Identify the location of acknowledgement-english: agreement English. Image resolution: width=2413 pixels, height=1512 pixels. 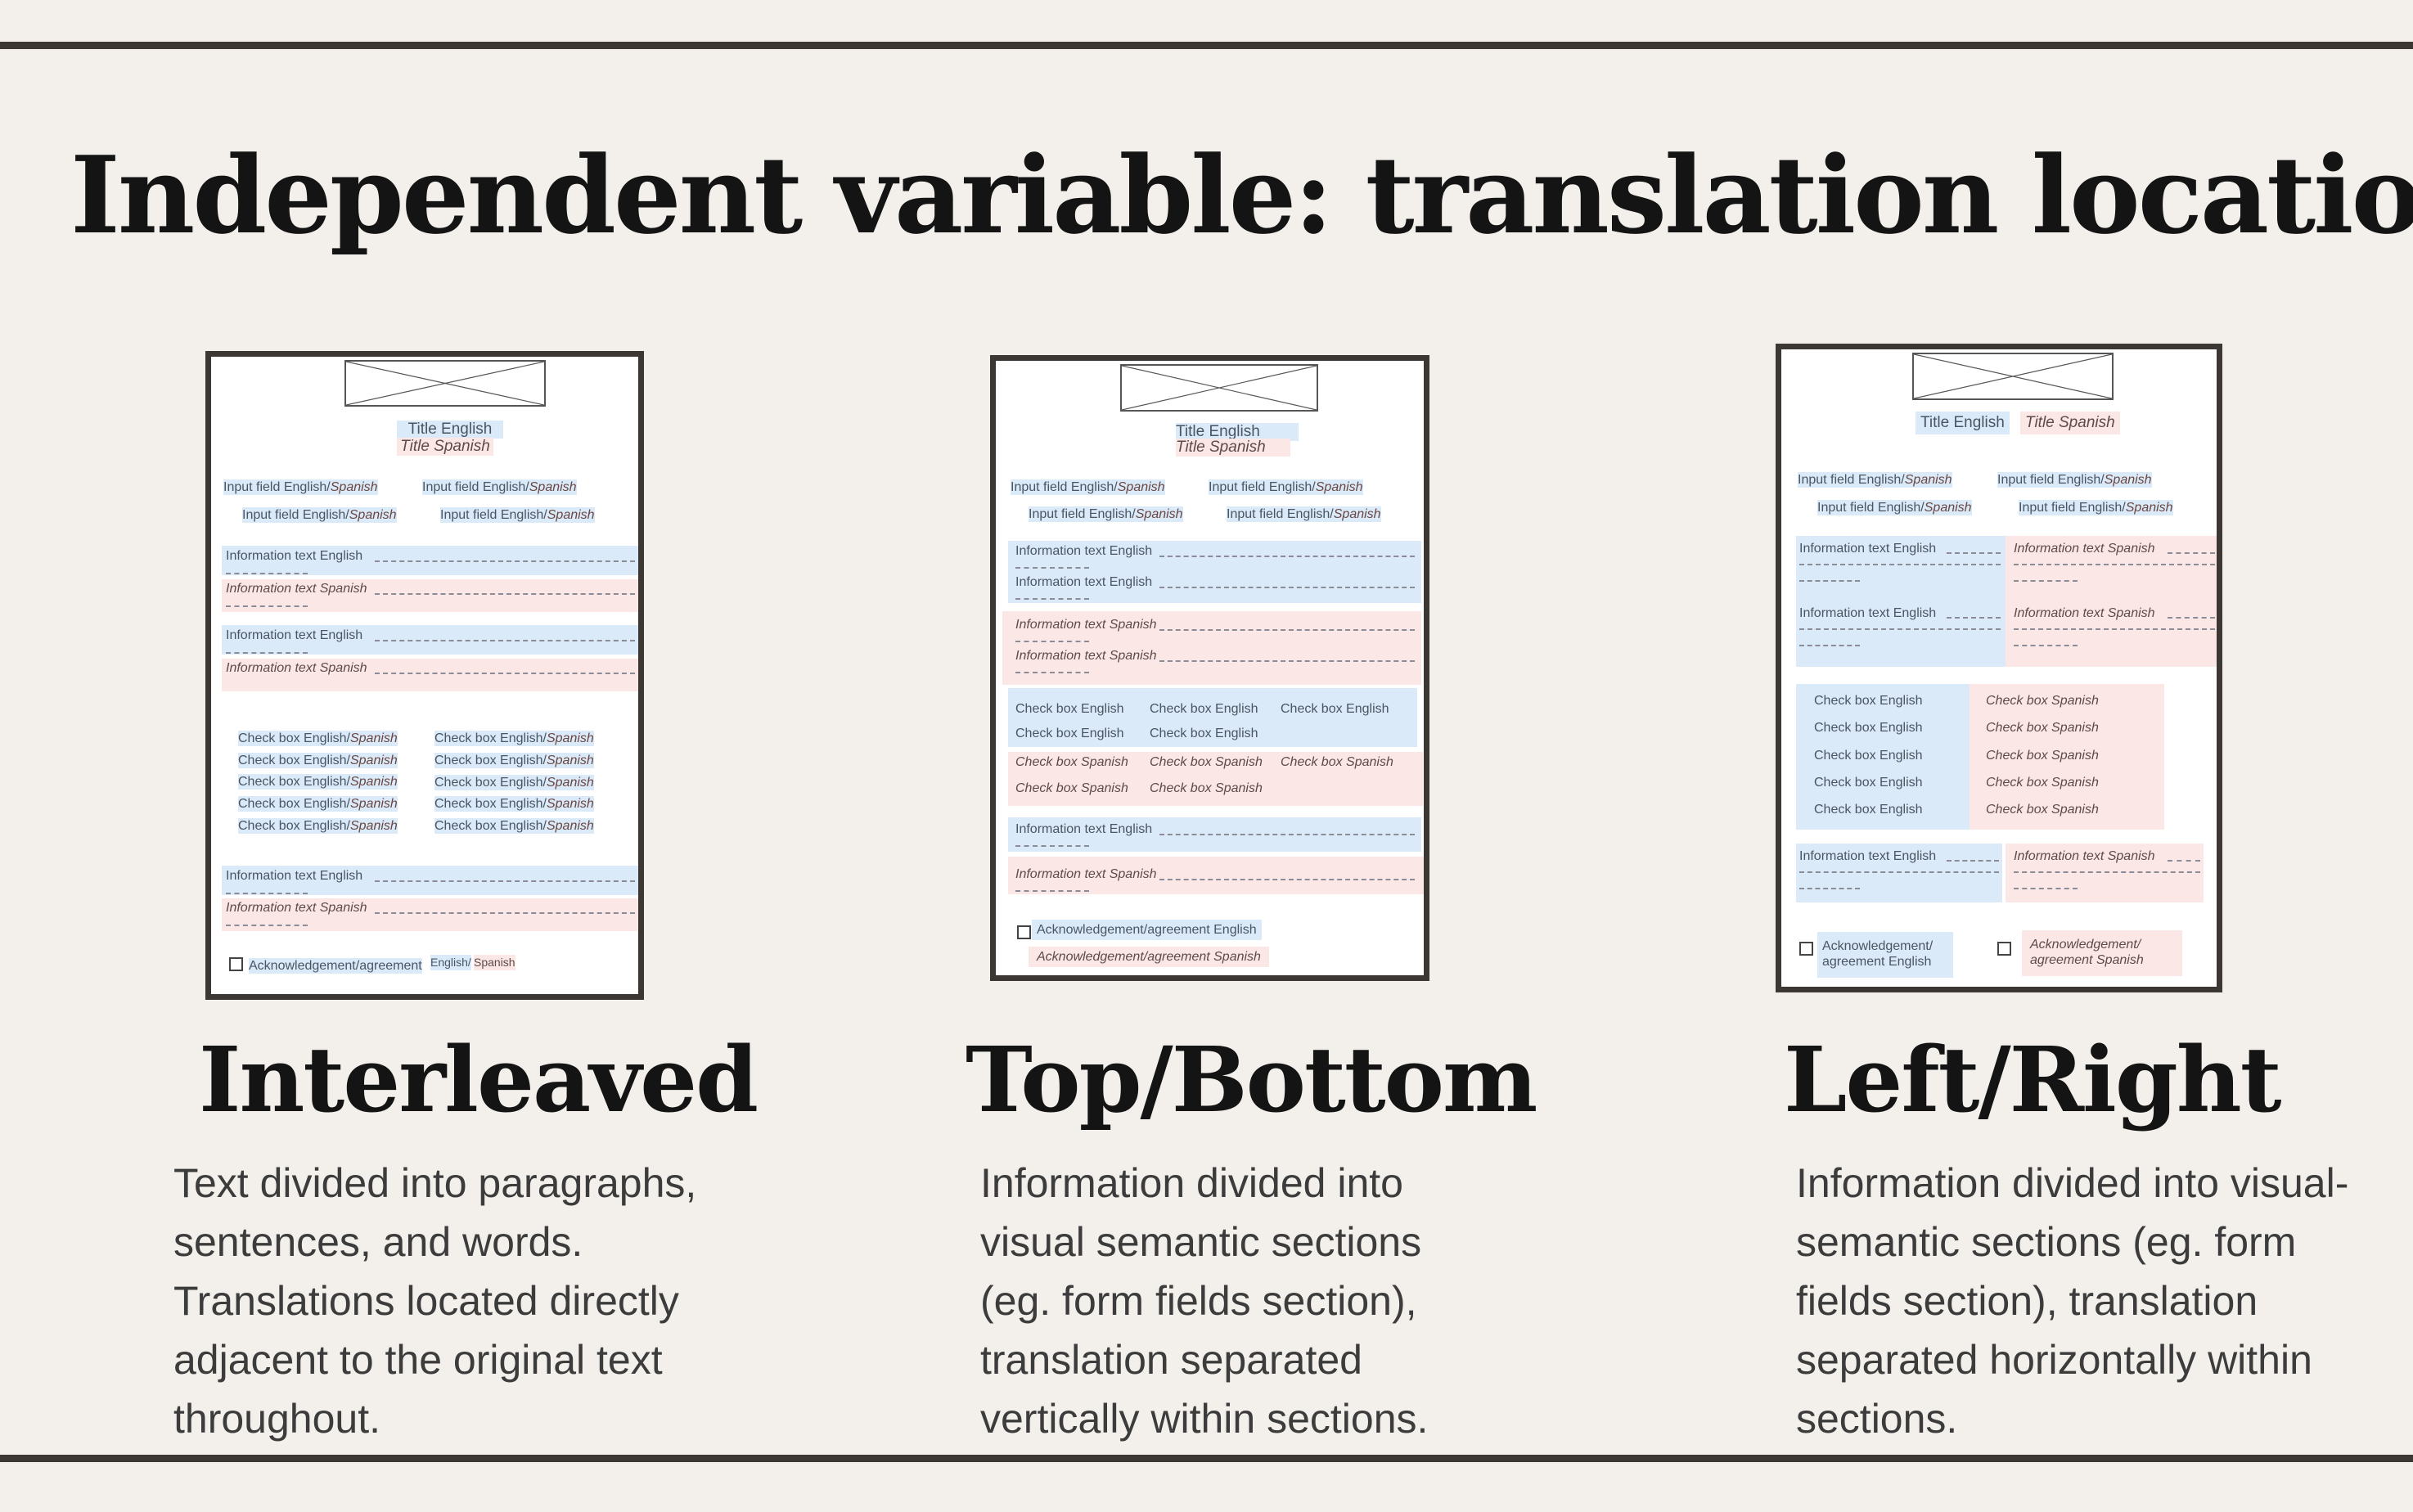
(1877, 962).